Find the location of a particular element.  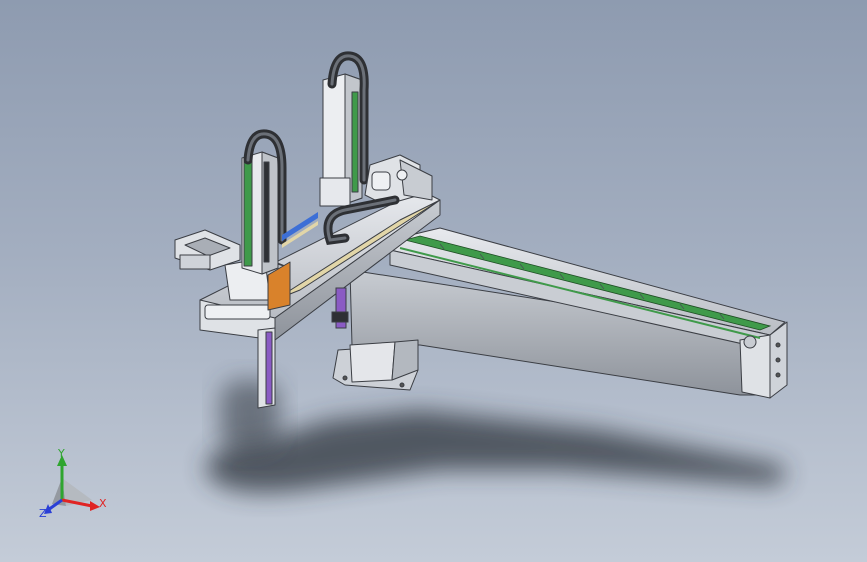

y-axis-label: Y is located at coordinates (61, 453).